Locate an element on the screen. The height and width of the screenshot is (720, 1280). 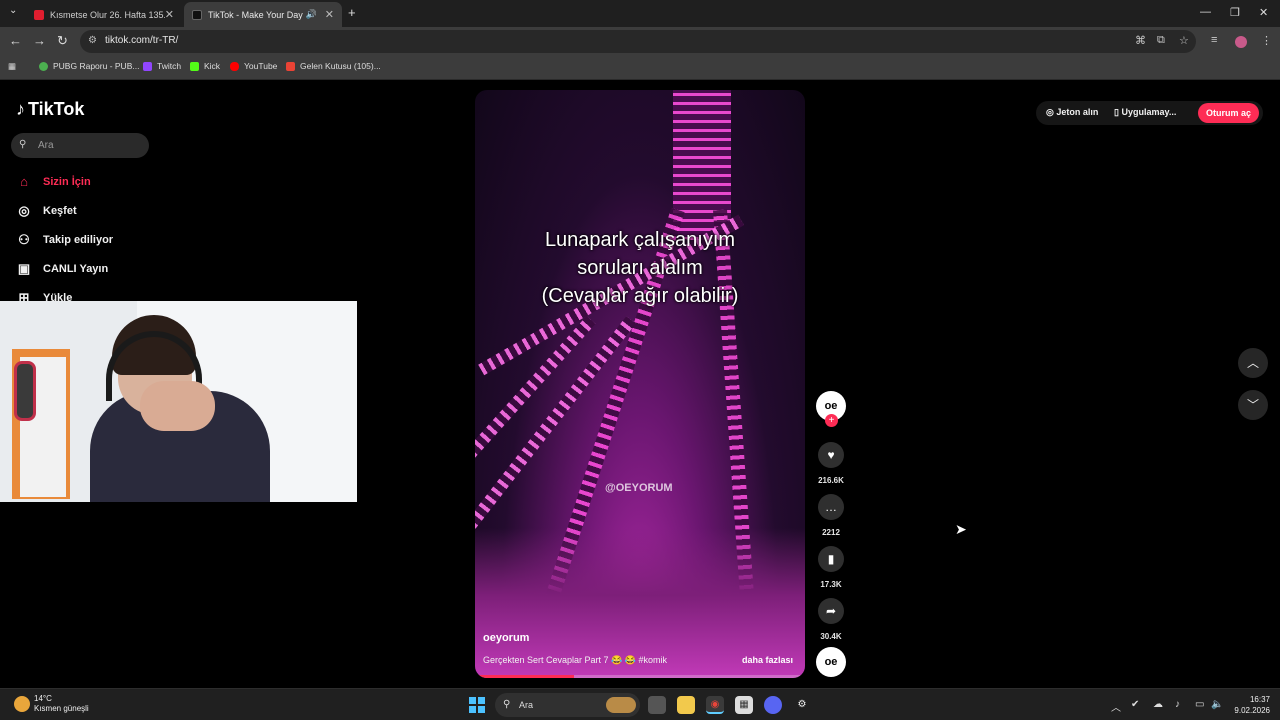
media-control-icon: ≡ is located at coordinates (1214, 40).